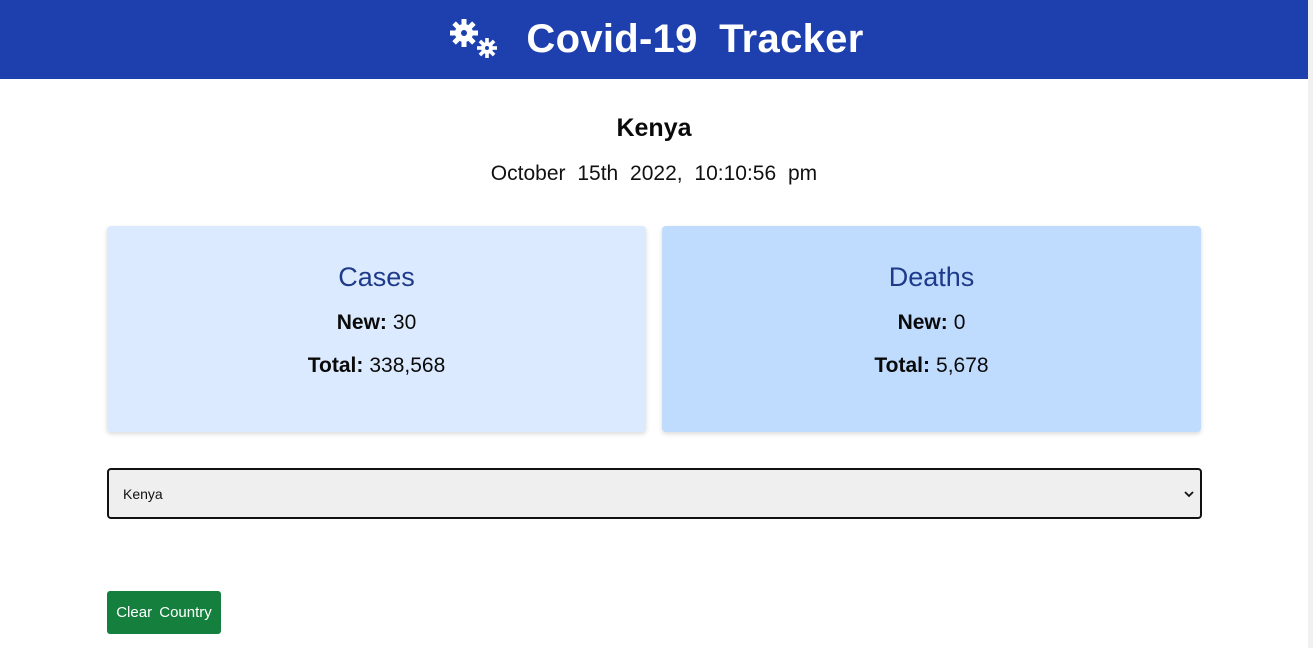 Image resolution: width=1313 pixels, height=648 pixels. I want to click on app-title: Covid-19 Tracker, so click(695, 39).